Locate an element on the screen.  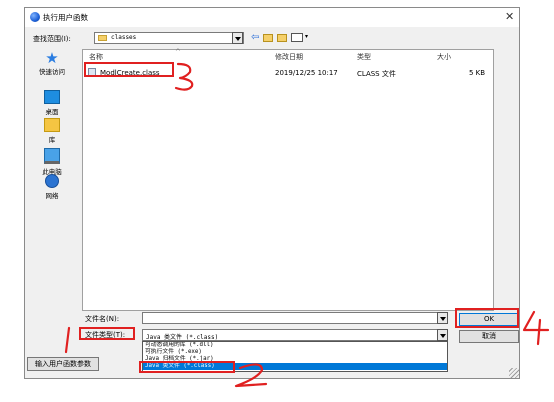
numeral-4-stroke is located at coordinates (536, 328).